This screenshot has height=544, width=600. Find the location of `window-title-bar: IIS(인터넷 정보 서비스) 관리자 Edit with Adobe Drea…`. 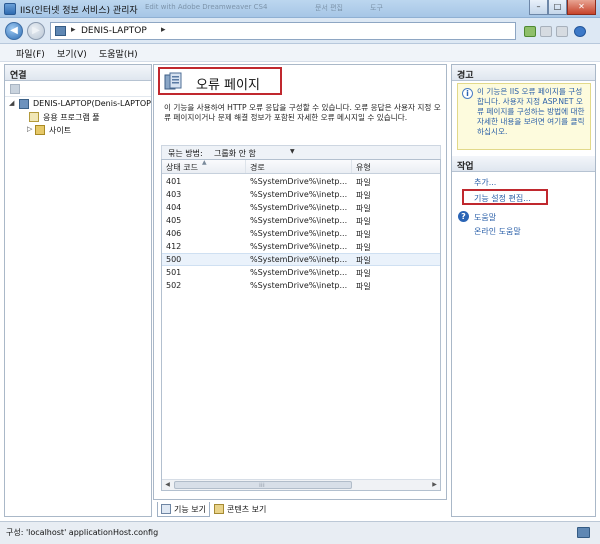

window-title-bar: IIS(인터넷 정보 서비스) 관리자 Edit with Adobe Drea… is located at coordinates (300, 9).